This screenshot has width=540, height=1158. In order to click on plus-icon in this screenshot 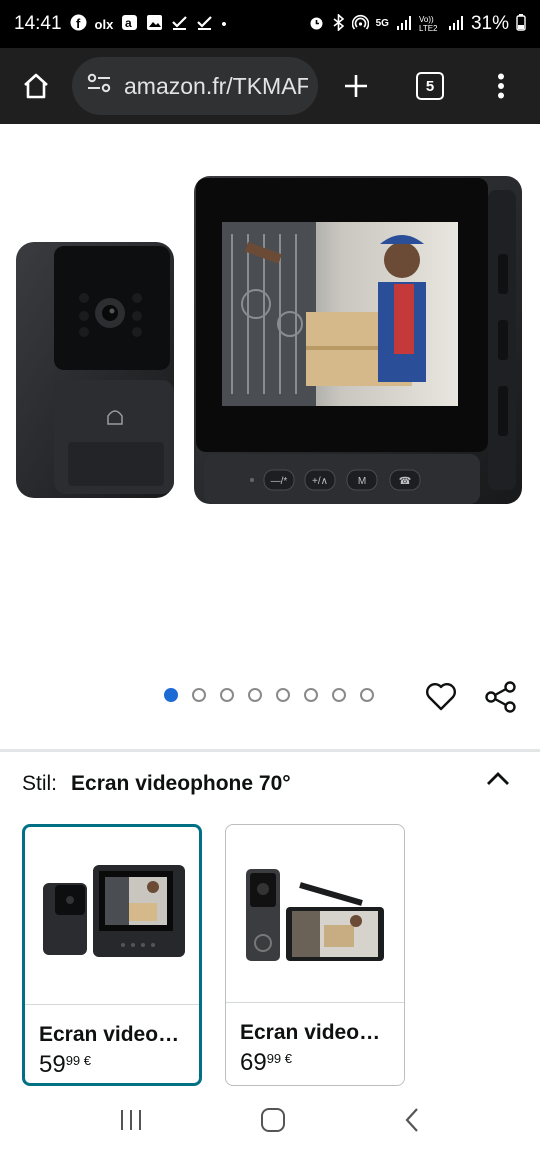, I will do `click(356, 86)`.